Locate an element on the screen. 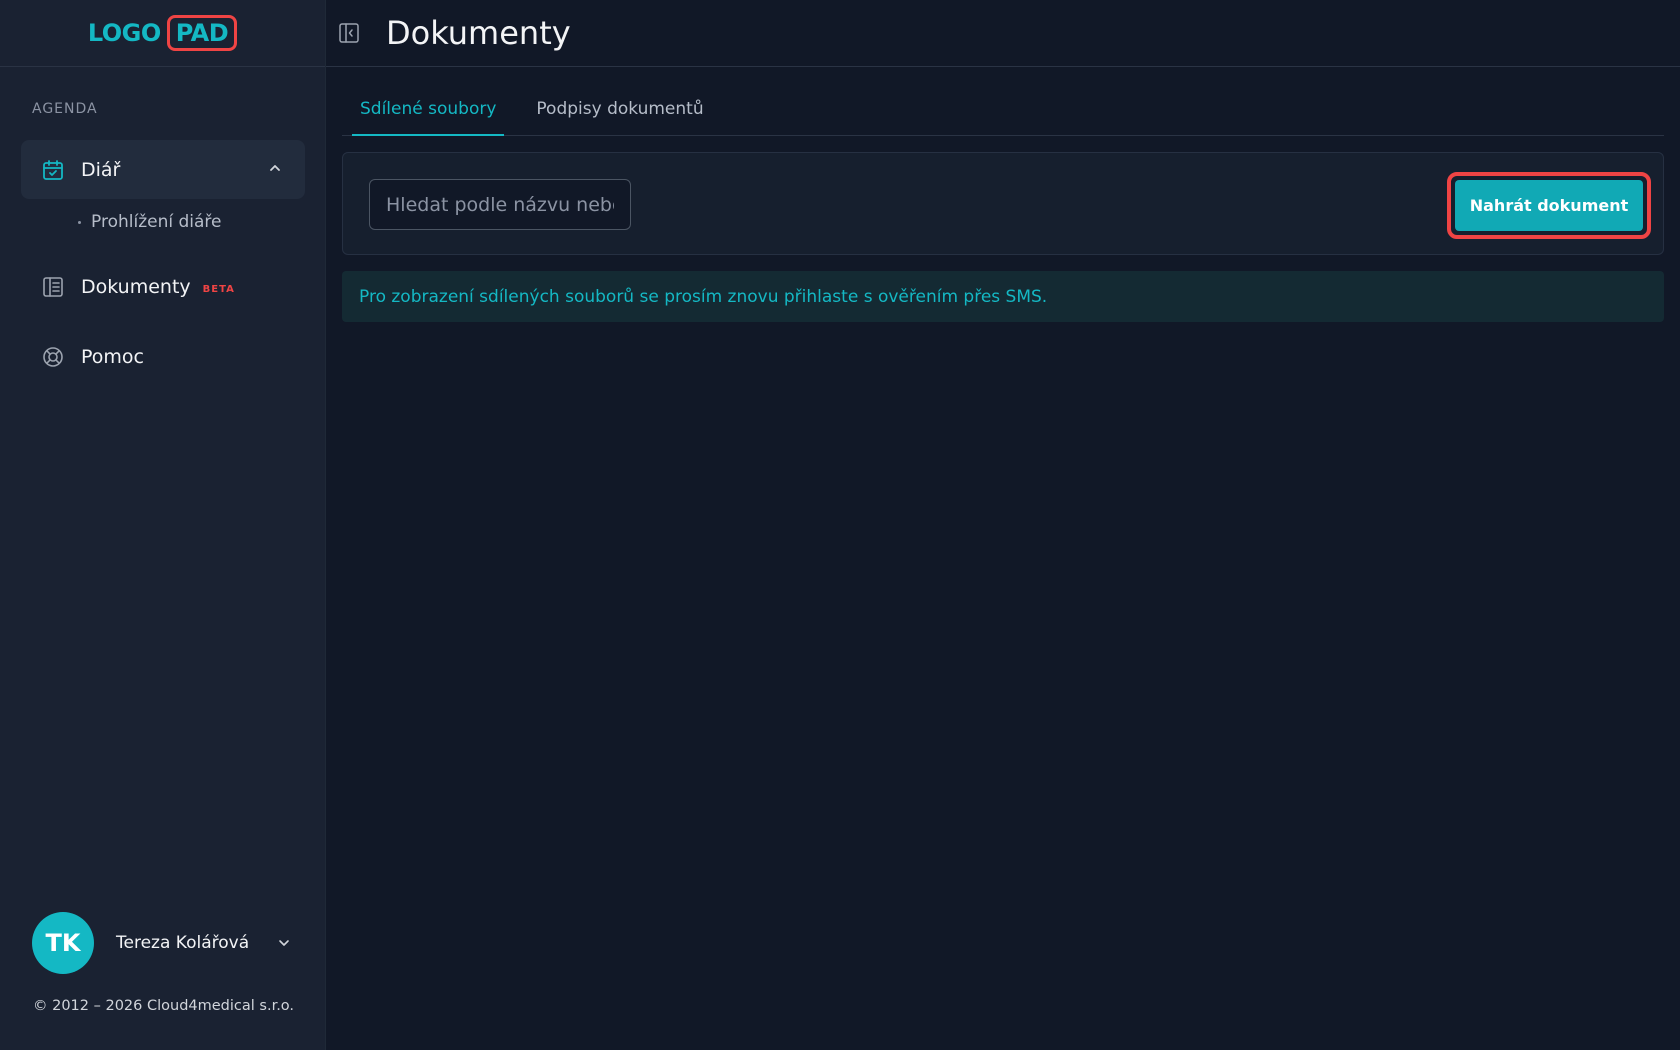 This screenshot has height=1050, width=1680. upload-document-button: Nahrát dokument is located at coordinates (1549, 205).